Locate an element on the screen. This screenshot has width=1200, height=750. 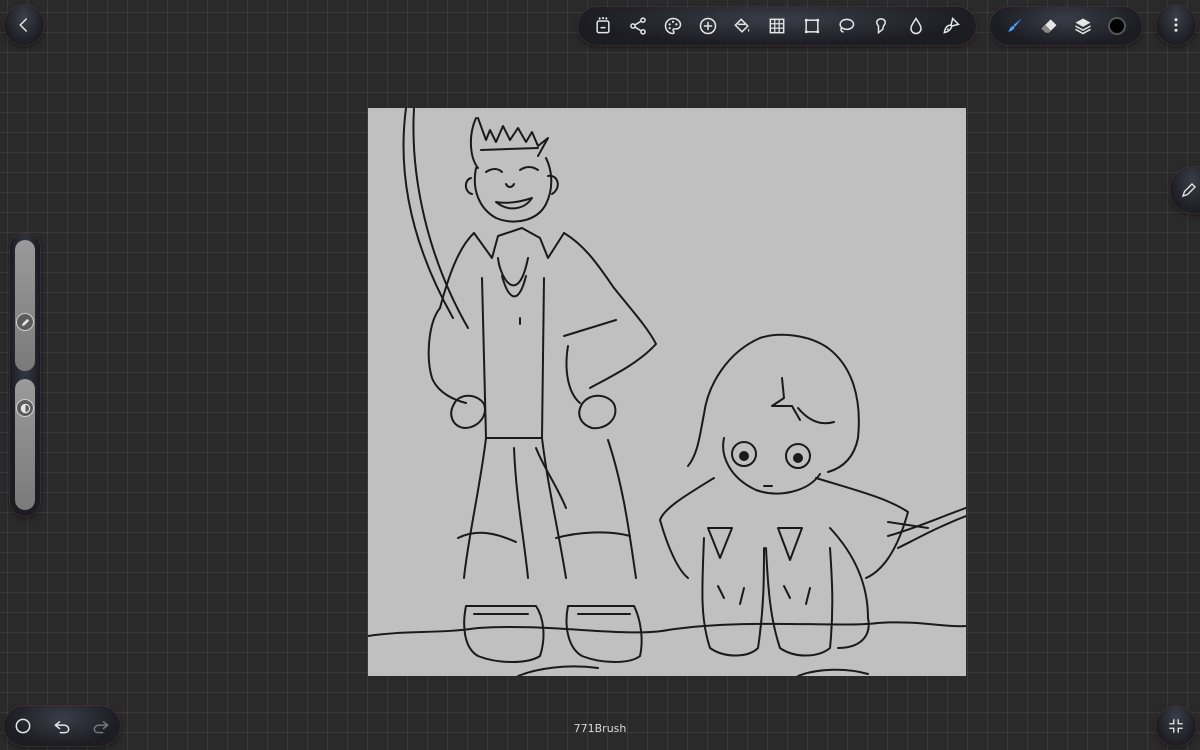
share-icon is located at coordinates (638, 26).